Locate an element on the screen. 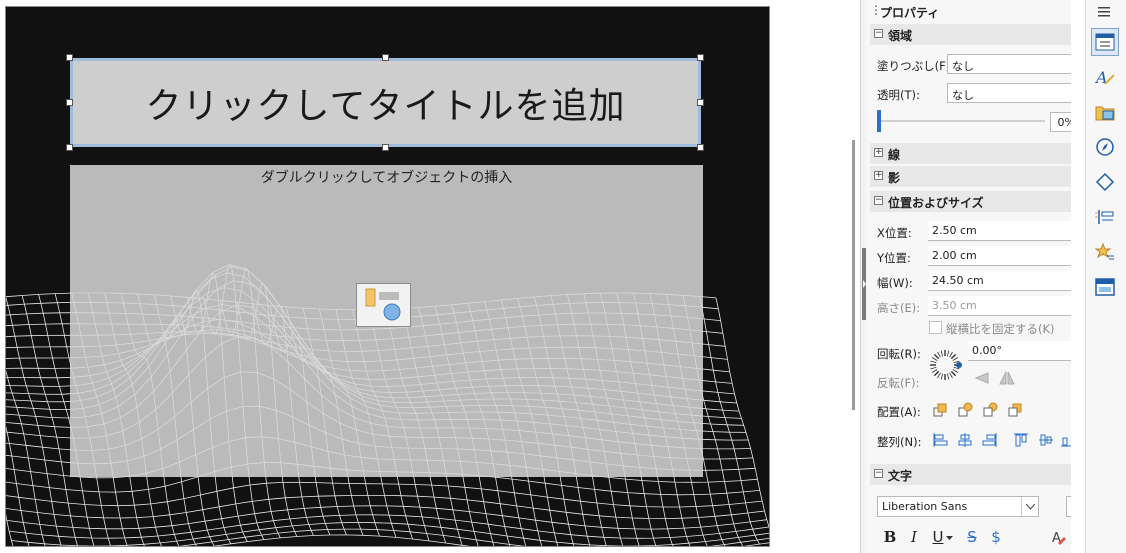 This screenshot has height=553, width=1126. strikethrough-button: S is located at coordinates (972, 537).